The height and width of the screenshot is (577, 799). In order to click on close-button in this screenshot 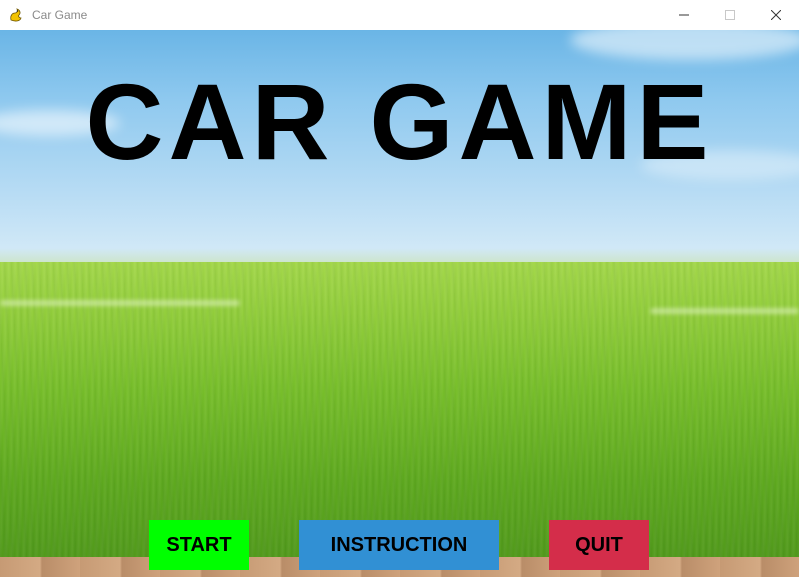, I will do `click(776, 15)`.